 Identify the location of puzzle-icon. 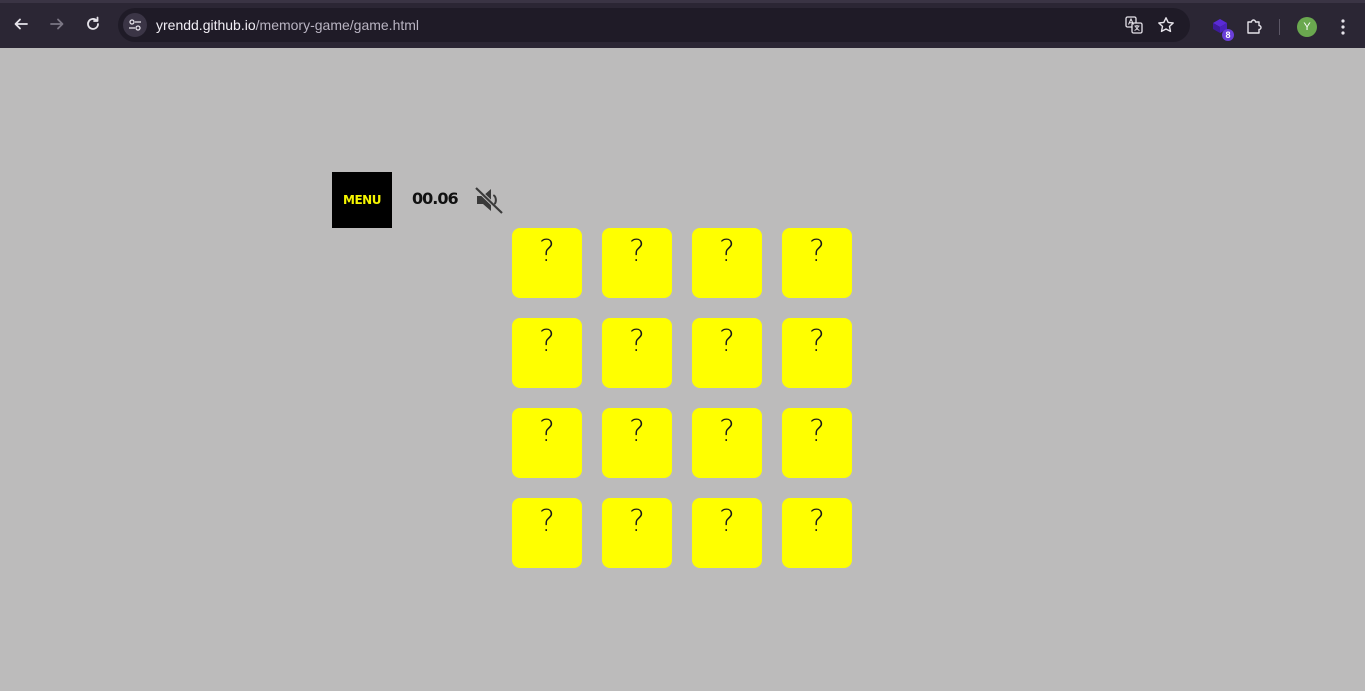
(1254, 26).